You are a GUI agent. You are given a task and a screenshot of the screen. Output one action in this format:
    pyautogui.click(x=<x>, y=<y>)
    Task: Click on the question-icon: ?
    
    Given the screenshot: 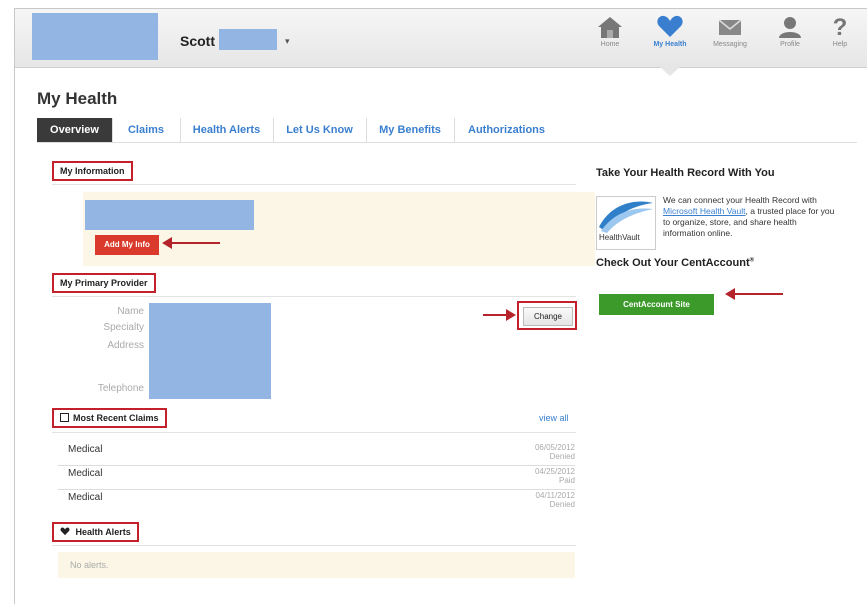 What is the action you would take?
    pyautogui.click(x=840, y=27)
    